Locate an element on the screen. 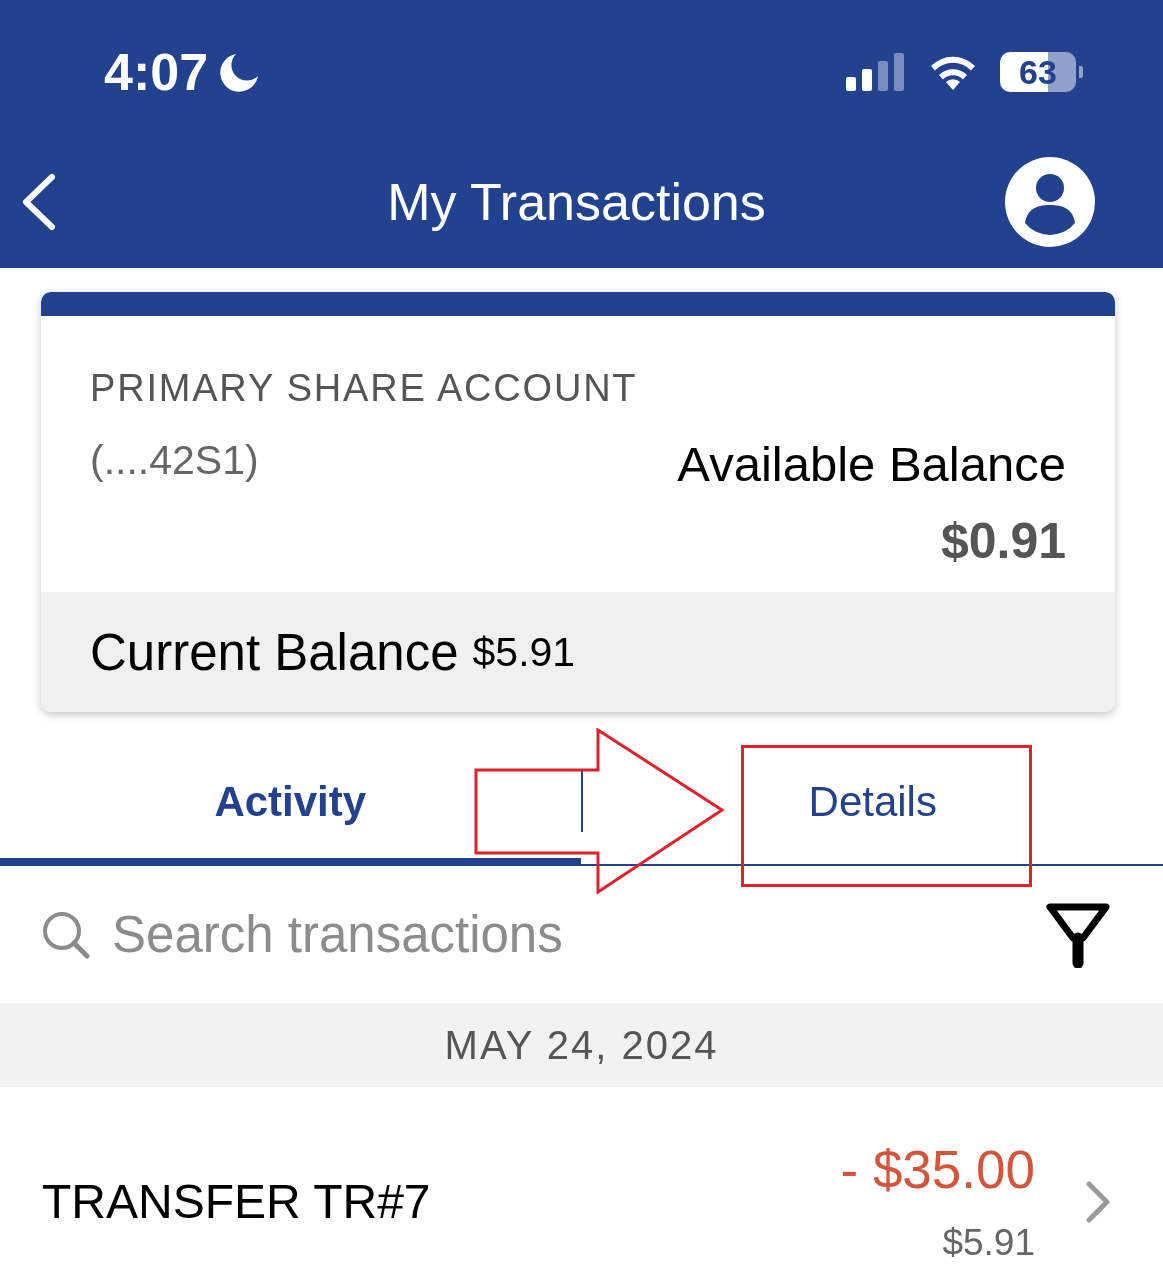 The width and height of the screenshot is (1163, 1271). current-balance-label: Current Balance is located at coordinates (274, 652).